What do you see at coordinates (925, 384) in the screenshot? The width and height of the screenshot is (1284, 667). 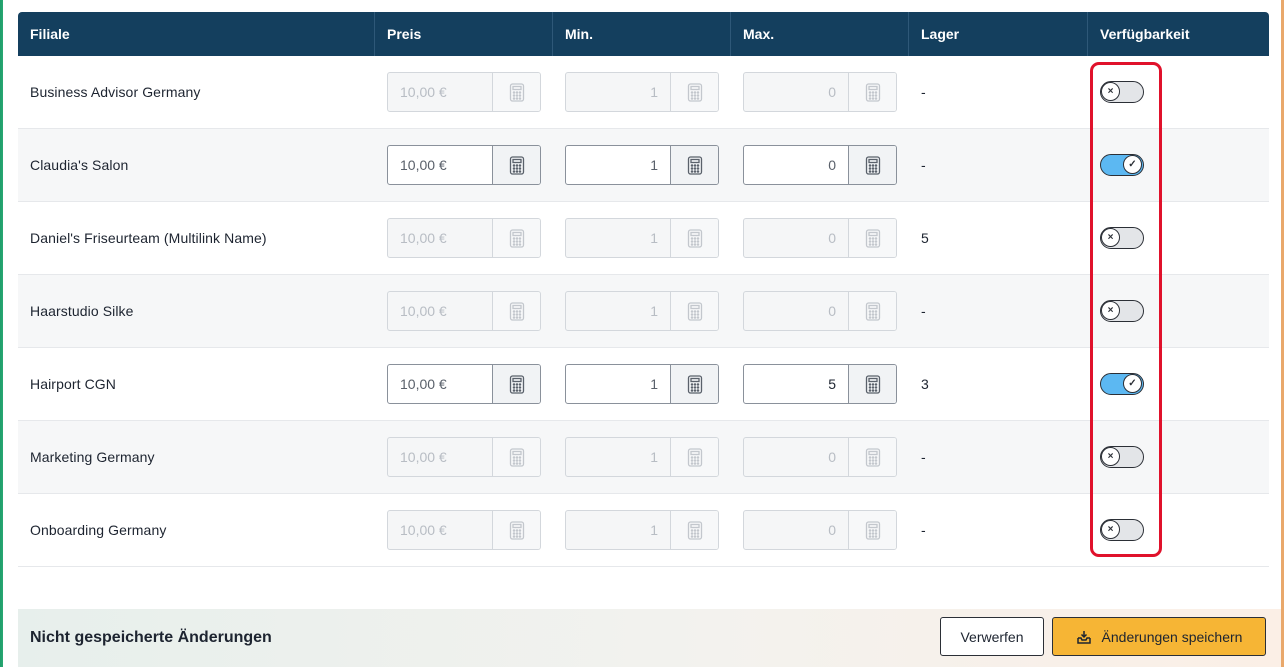 I see `stock-value: 3` at bounding box center [925, 384].